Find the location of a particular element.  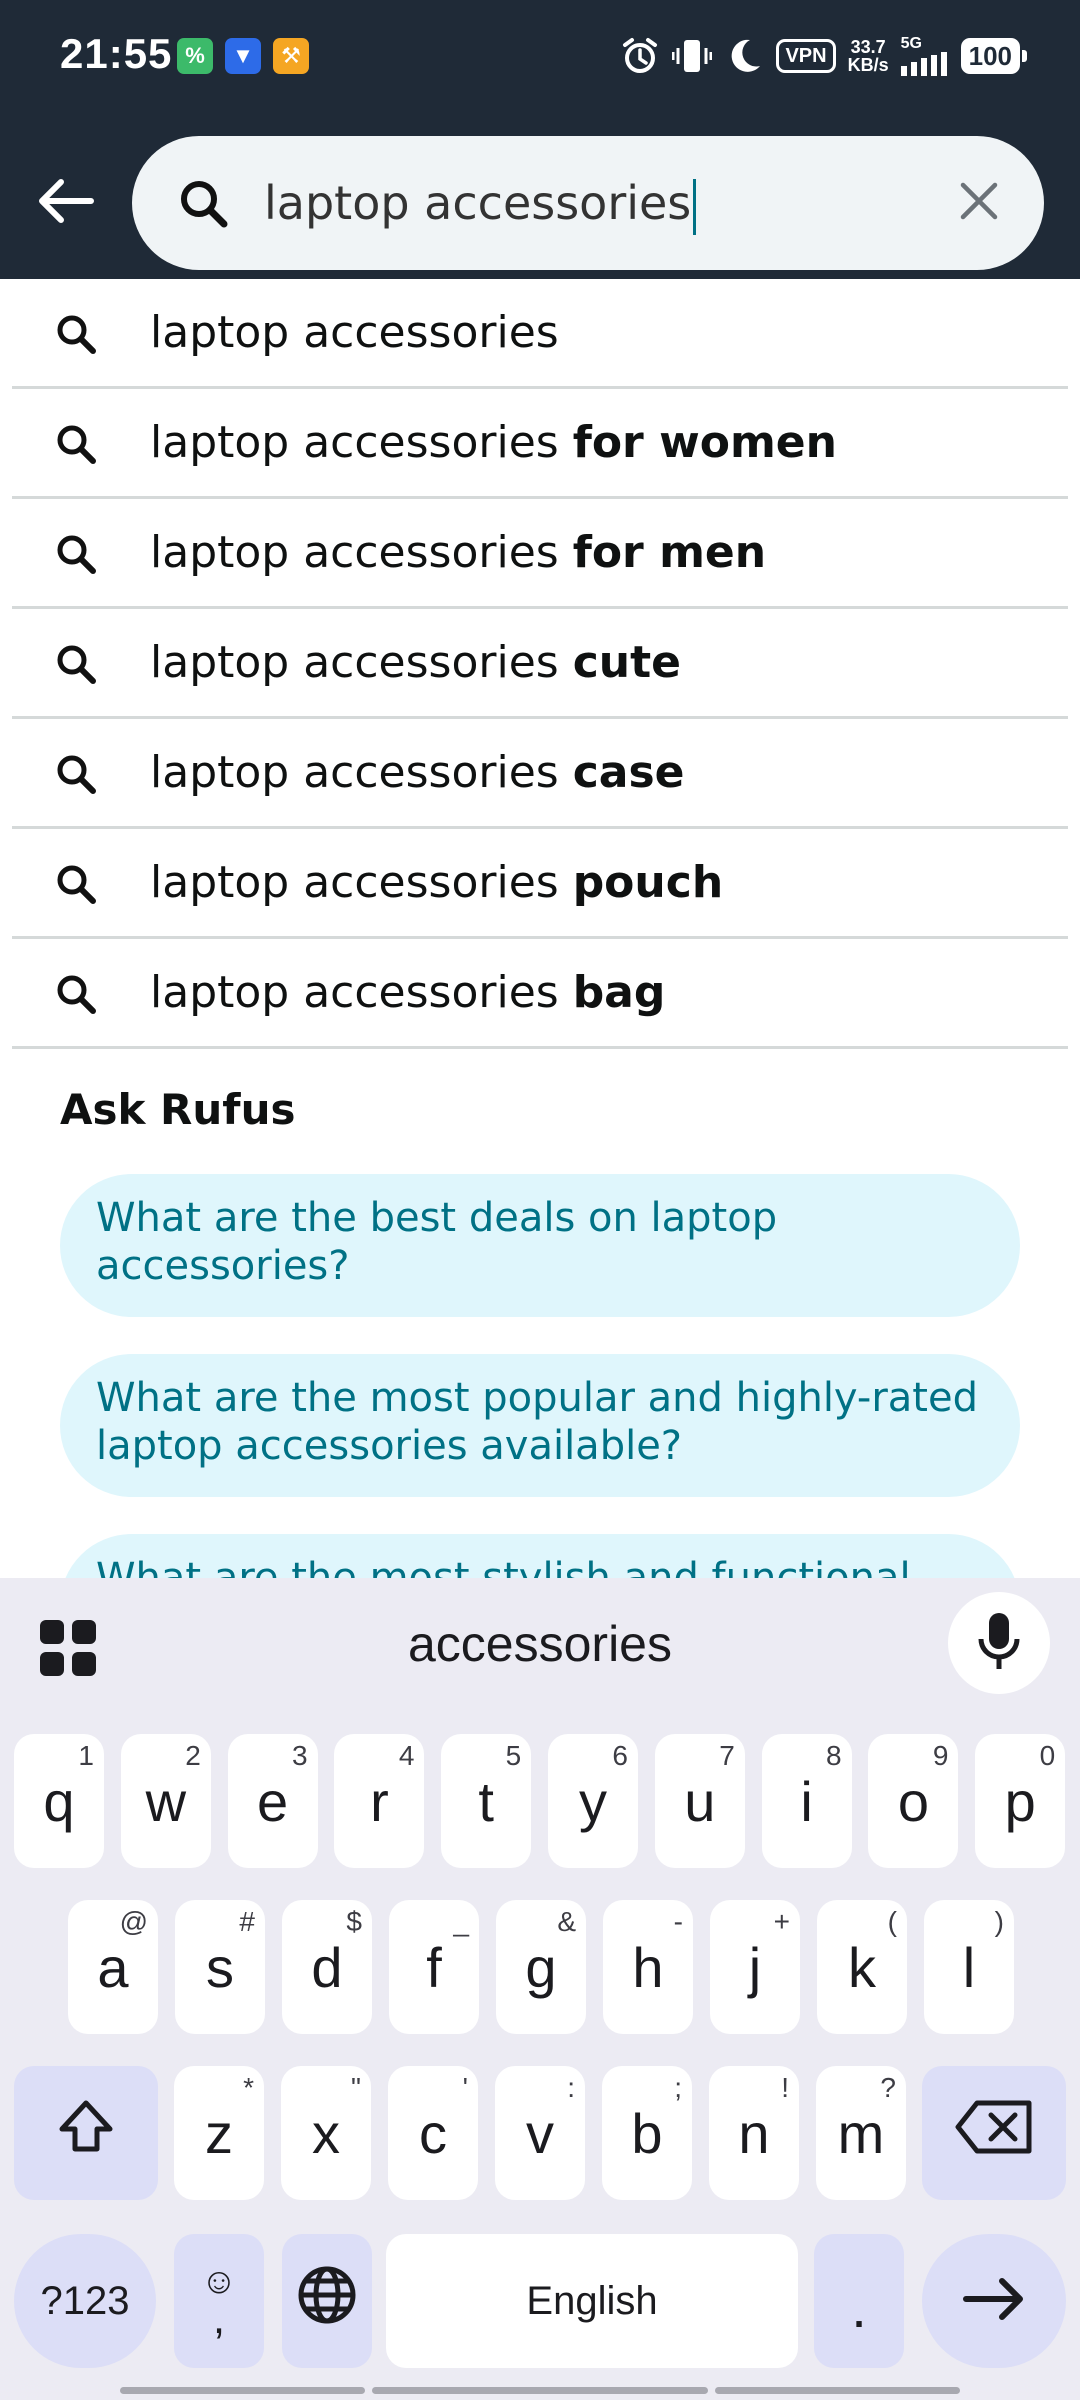

key-label: g is located at coordinates (541, 1967).